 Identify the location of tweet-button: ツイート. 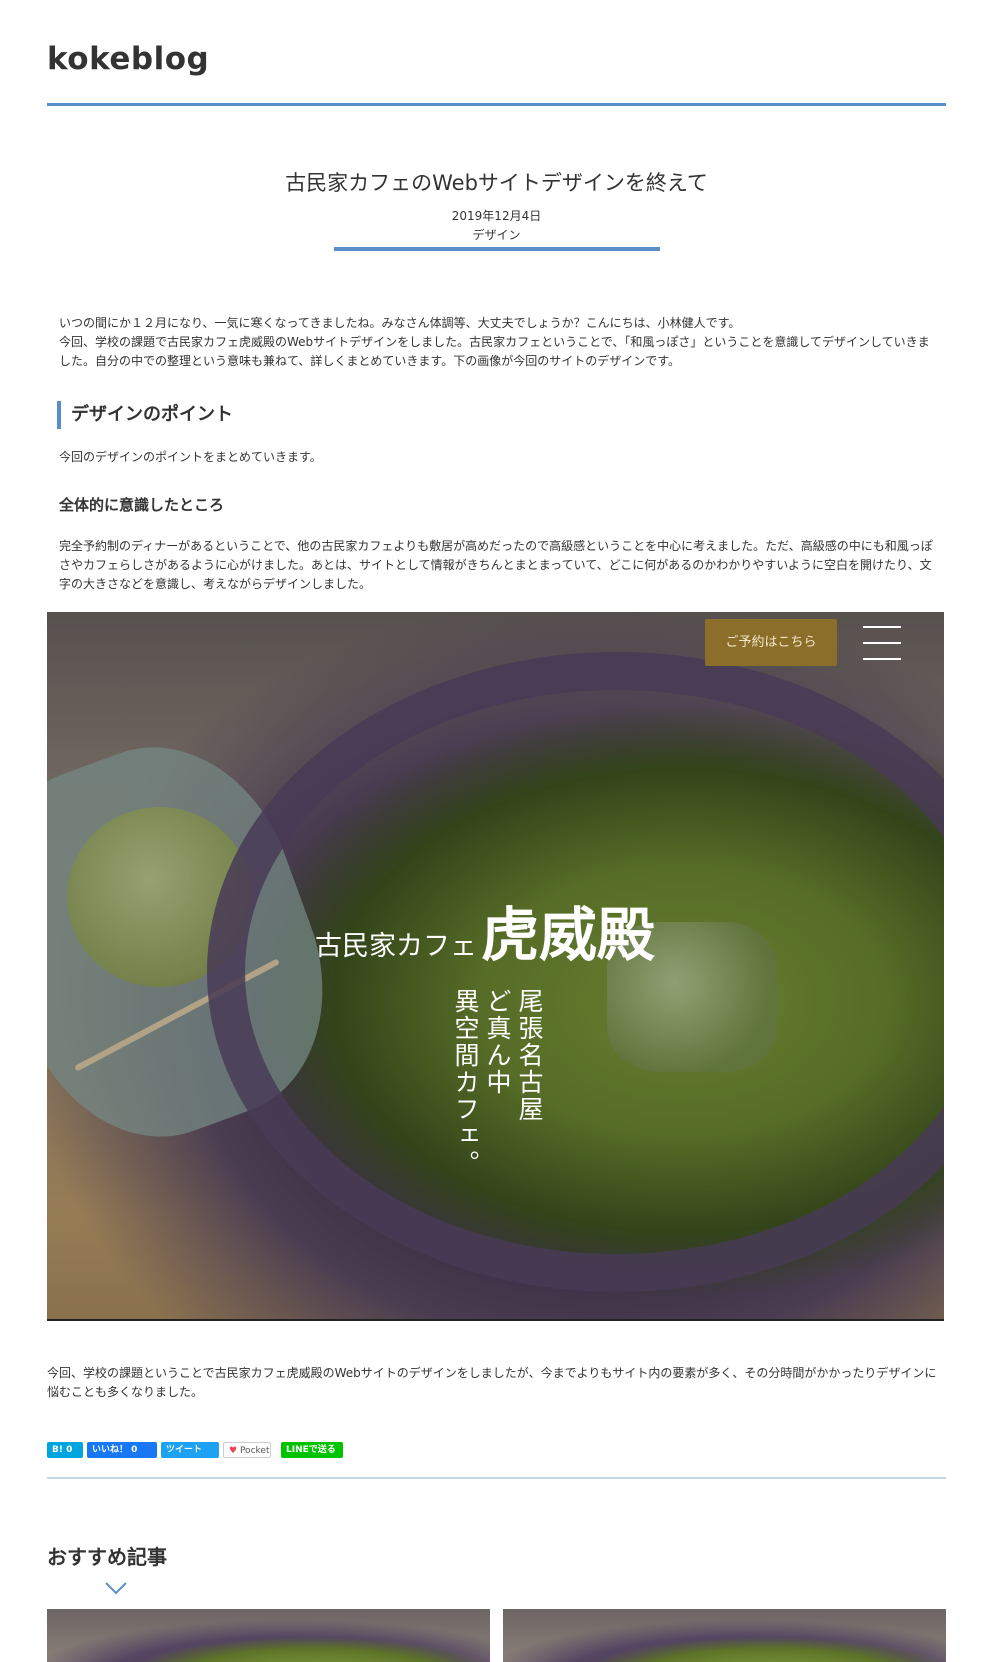
(190, 1450).